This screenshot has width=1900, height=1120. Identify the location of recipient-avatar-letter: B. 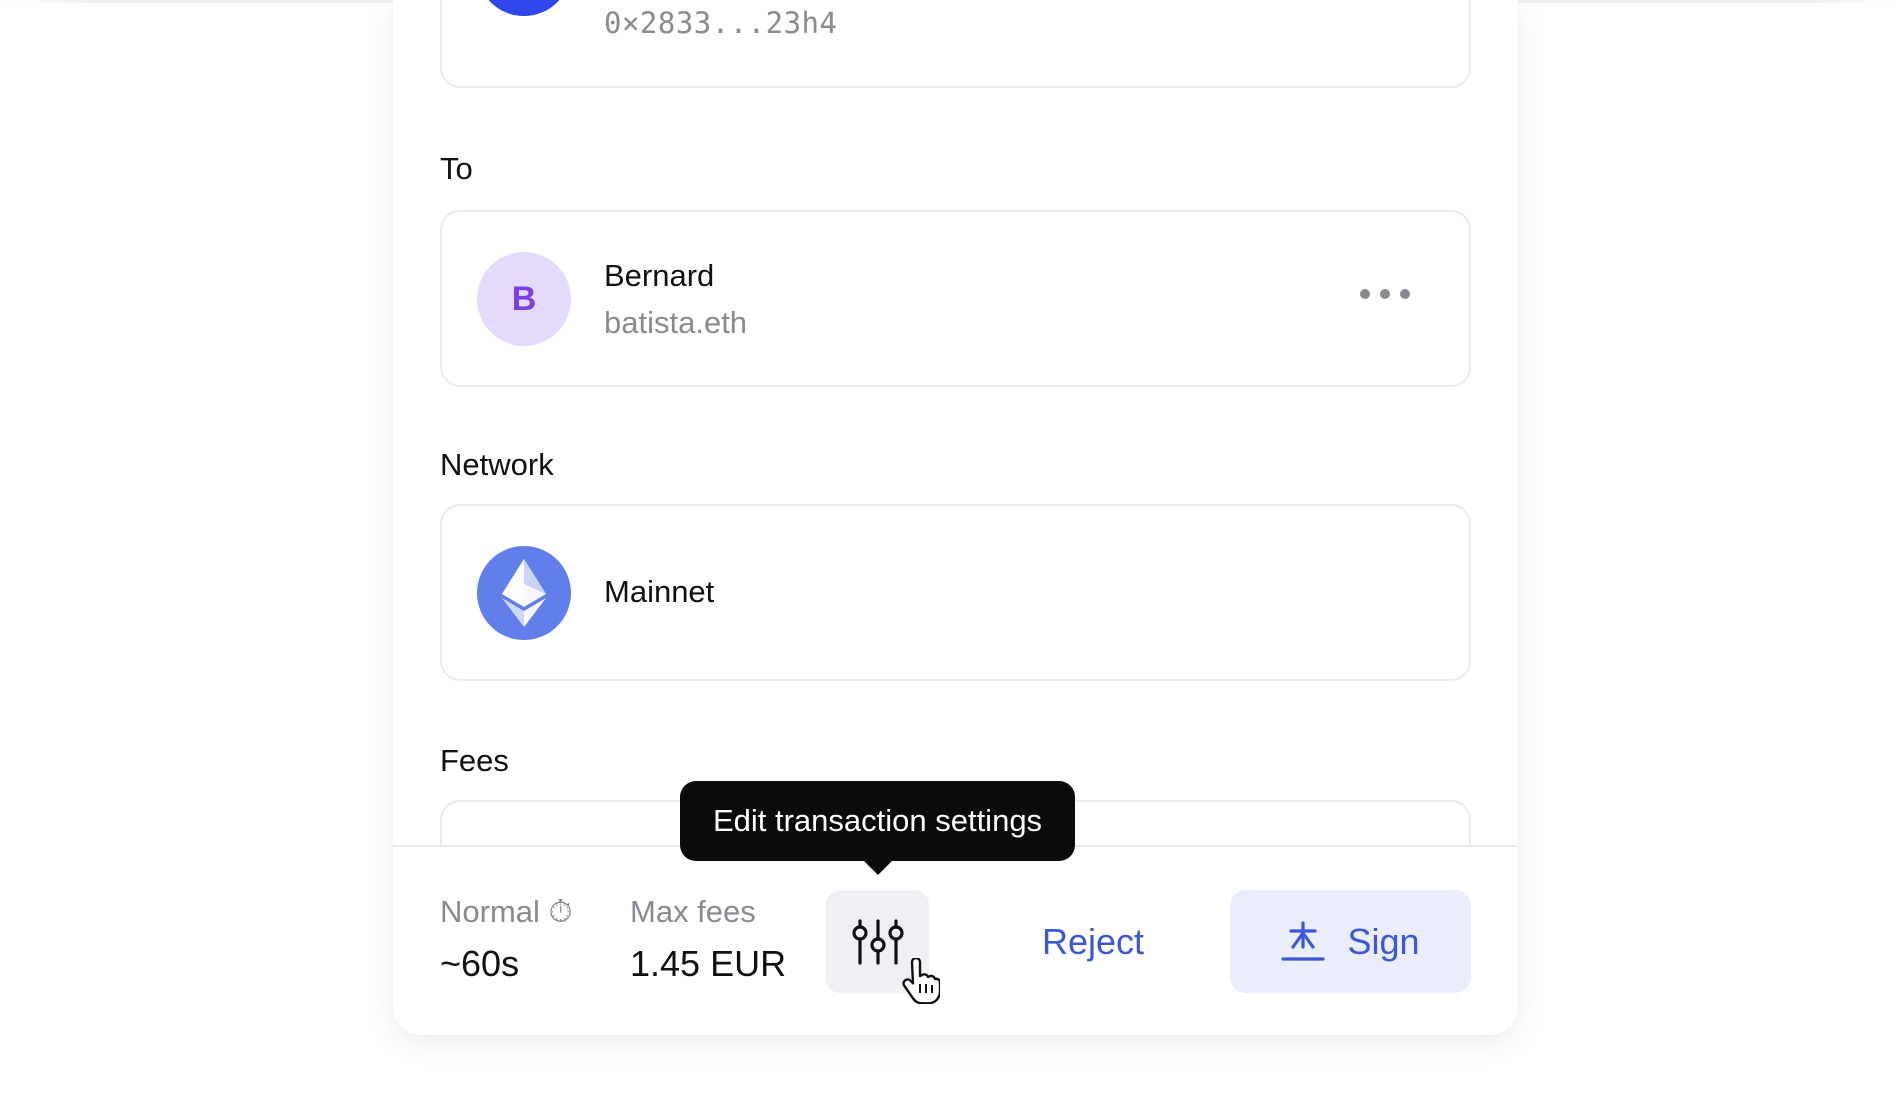
(524, 298).